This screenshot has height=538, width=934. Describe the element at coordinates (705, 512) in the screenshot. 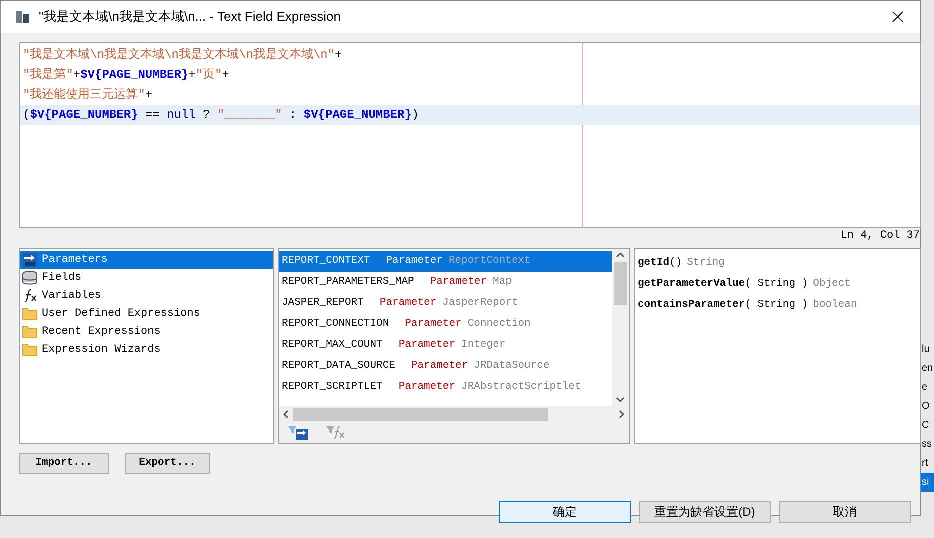

I see `dialog-button: 重置为缺省设置(D)` at that location.